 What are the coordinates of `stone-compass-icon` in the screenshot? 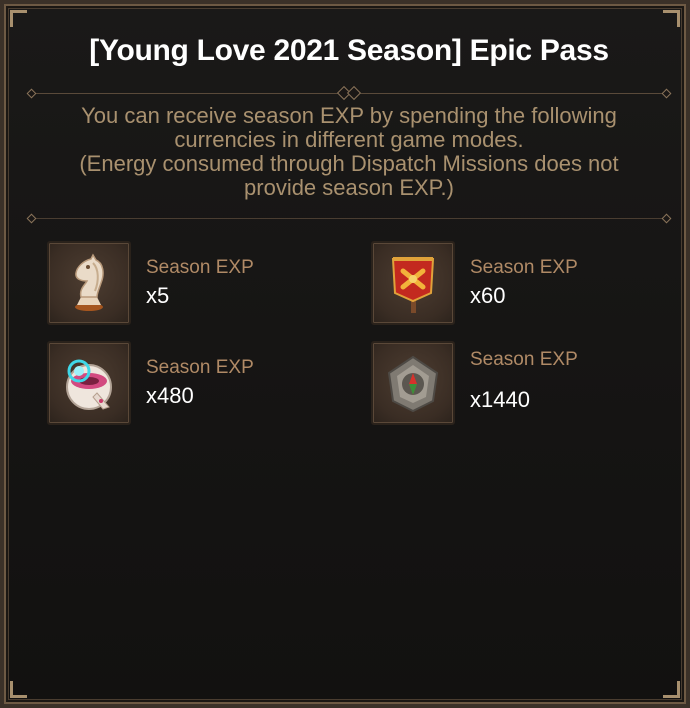 It's located at (413, 384).